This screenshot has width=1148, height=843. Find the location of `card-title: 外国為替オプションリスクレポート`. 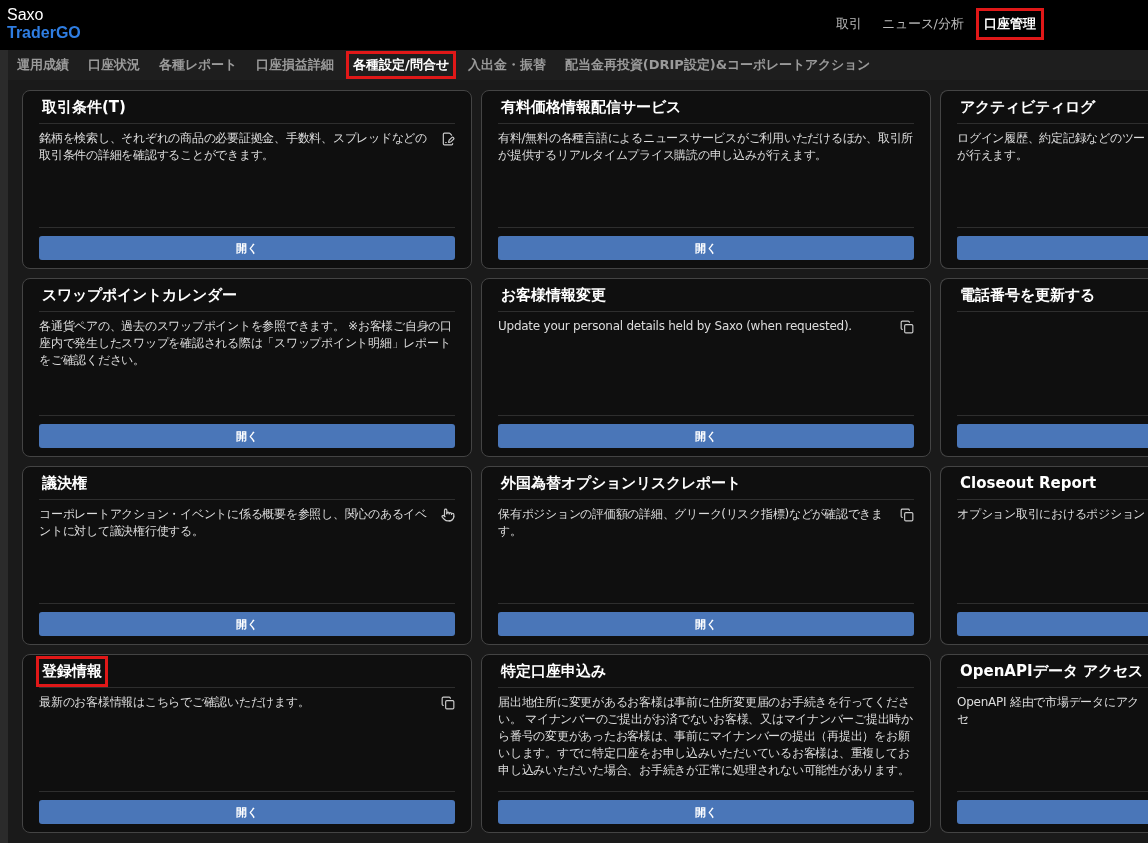

card-title: 外国為替オプションリスクレポート is located at coordinates (621, 483).